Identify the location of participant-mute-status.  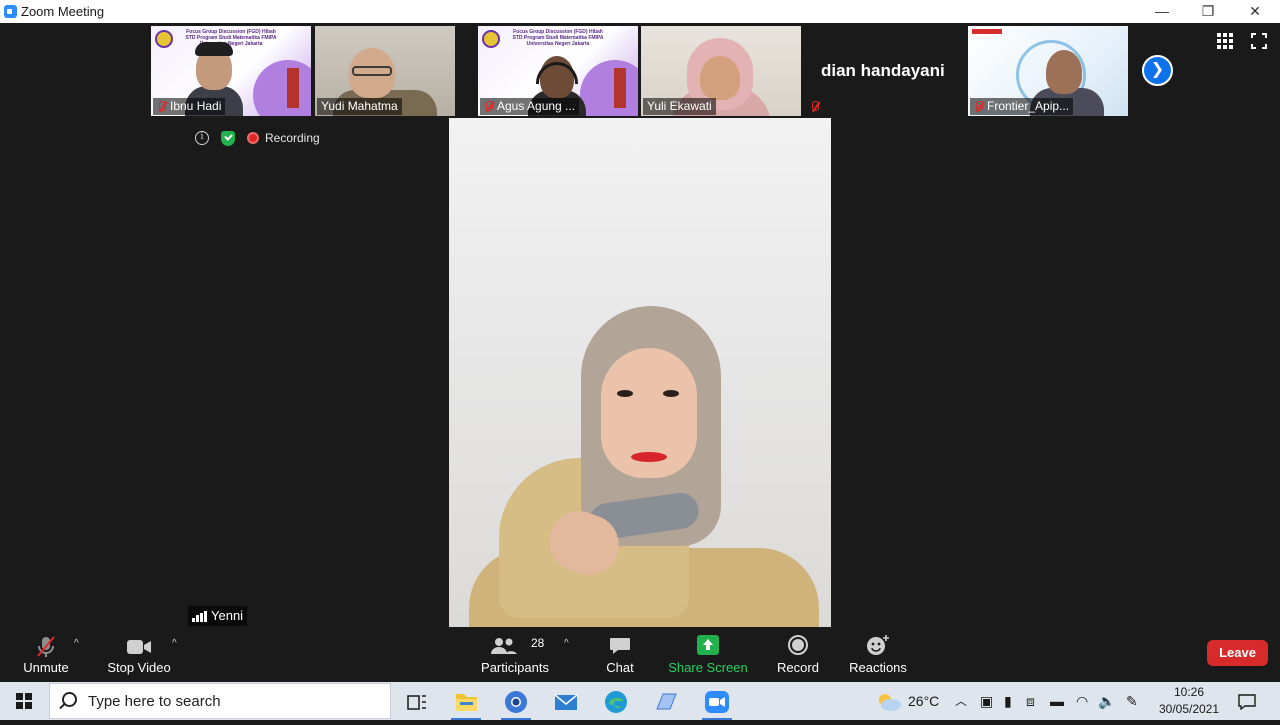
(815, 106).